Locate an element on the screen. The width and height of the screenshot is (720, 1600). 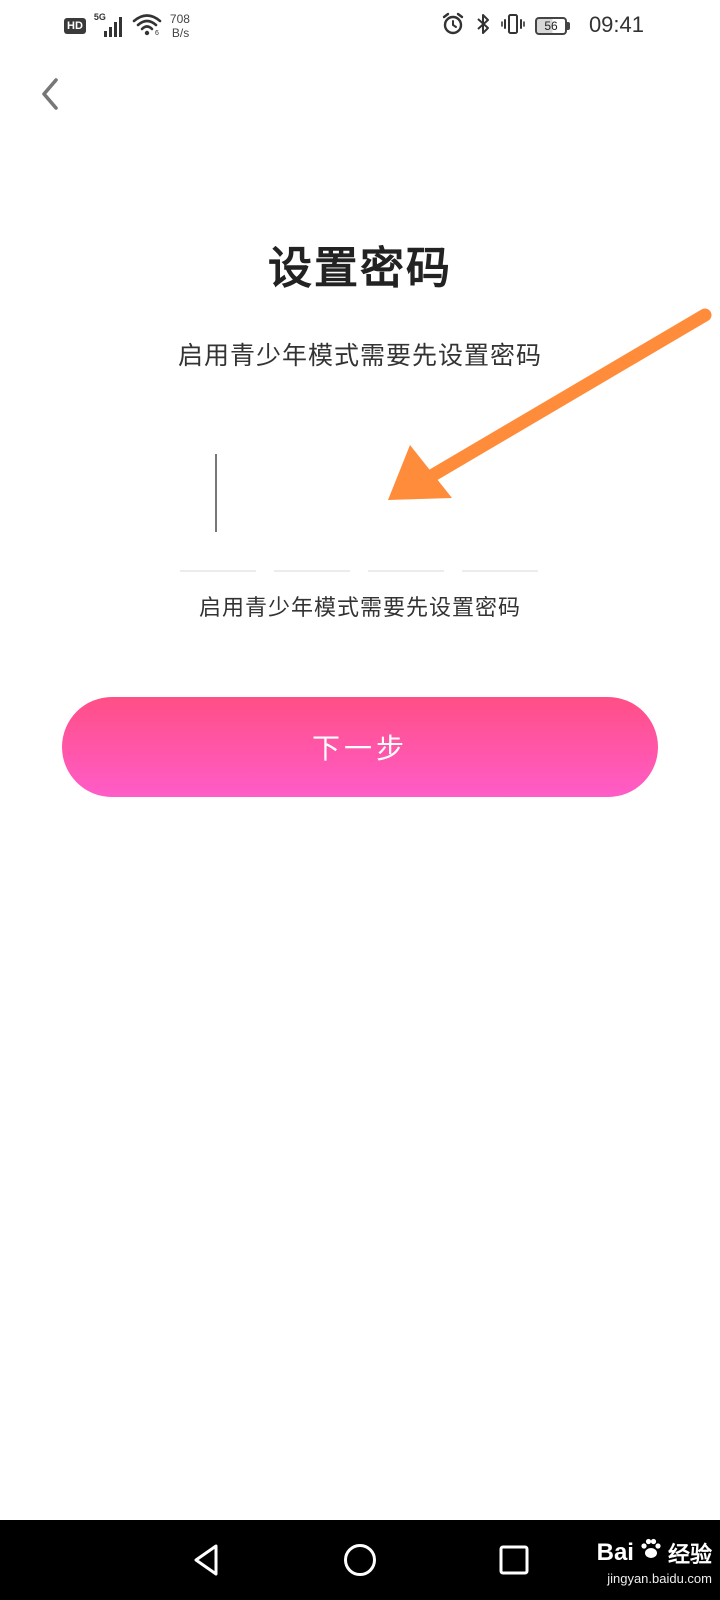
network-speed-value: 708 is located at coordinates (179, 19).